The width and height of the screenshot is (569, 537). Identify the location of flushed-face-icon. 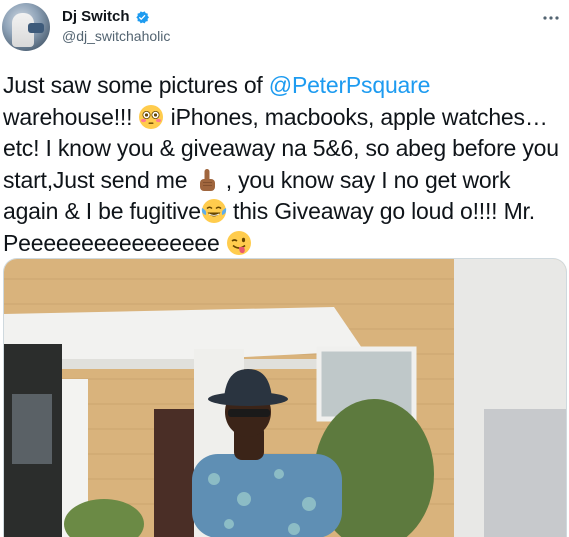
(151, 116).